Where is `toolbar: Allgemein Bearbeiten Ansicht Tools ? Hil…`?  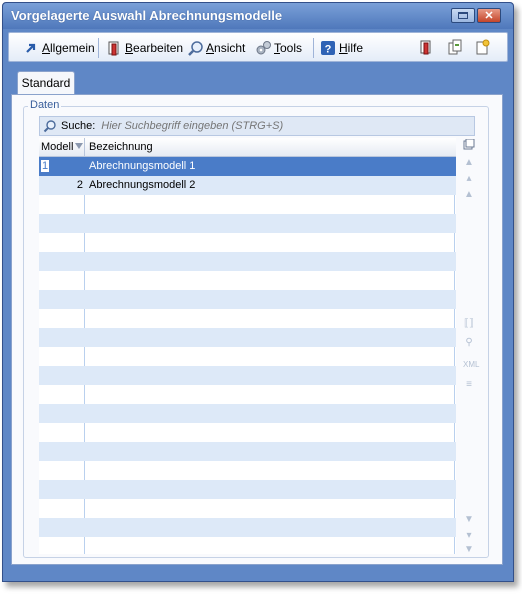
toolbar: Allgemein Bearbeiten Ansicht Tools ? Hil… is located at coordinates (258, 47).